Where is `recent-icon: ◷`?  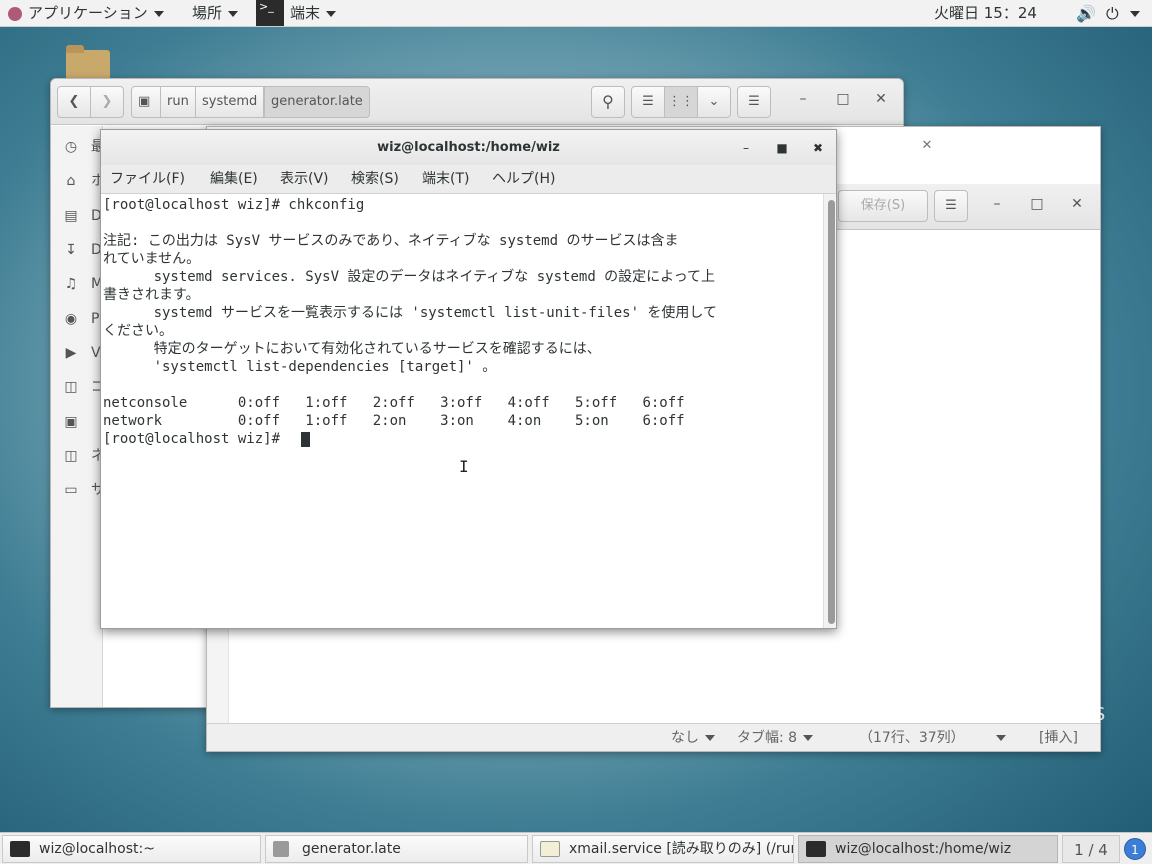
recent-icon: ◷ is located at coordinates (71, 147).